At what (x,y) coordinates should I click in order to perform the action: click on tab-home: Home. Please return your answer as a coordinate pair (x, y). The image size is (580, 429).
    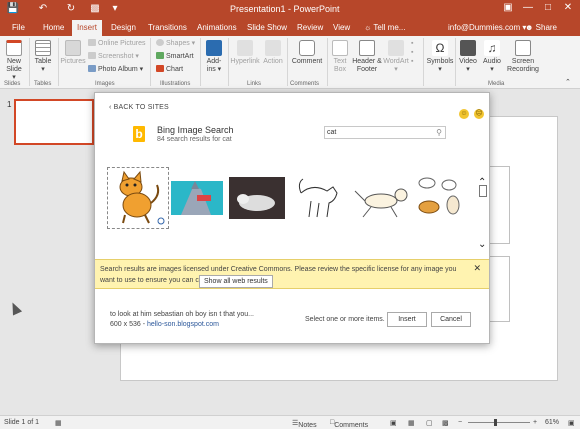
    Looking at the image, I should click on (53, 28).